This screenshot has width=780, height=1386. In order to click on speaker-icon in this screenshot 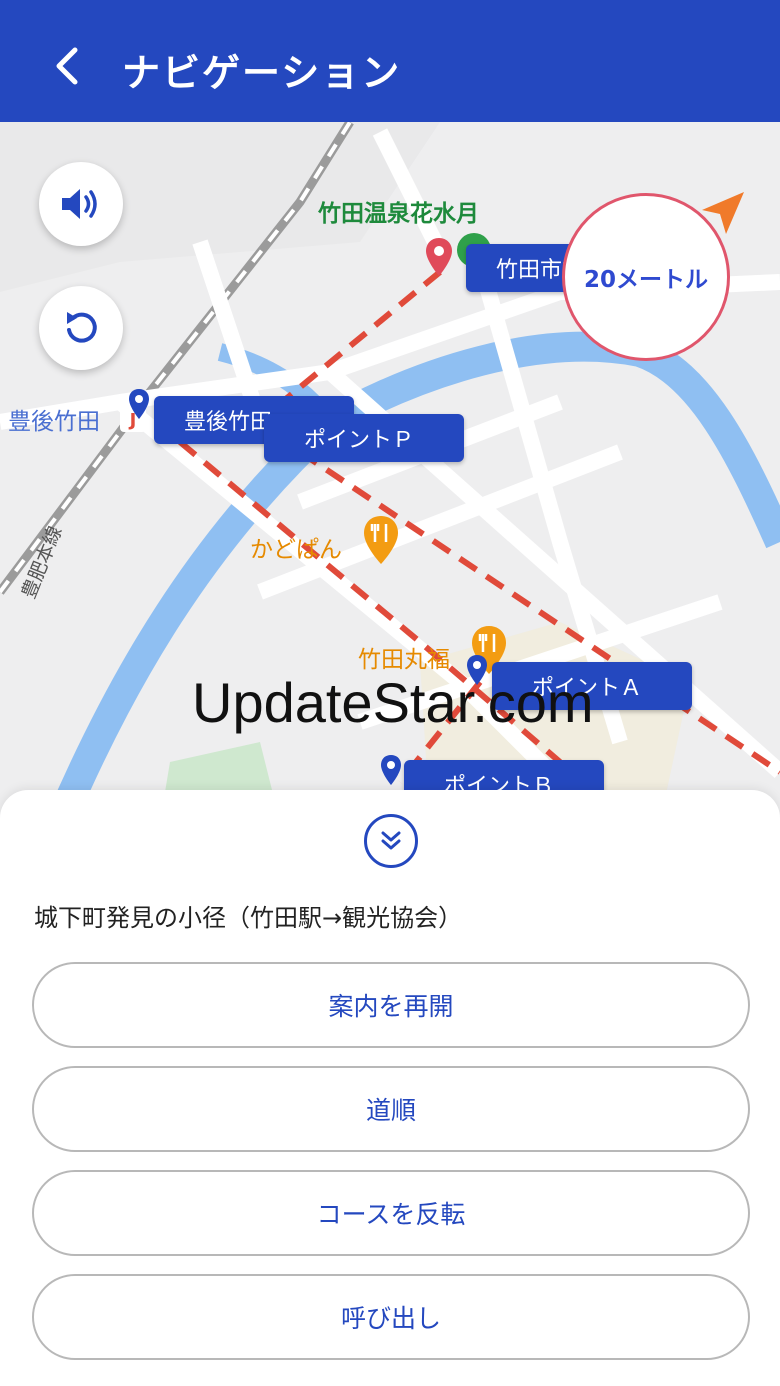, I will do `click(79, 204)`.